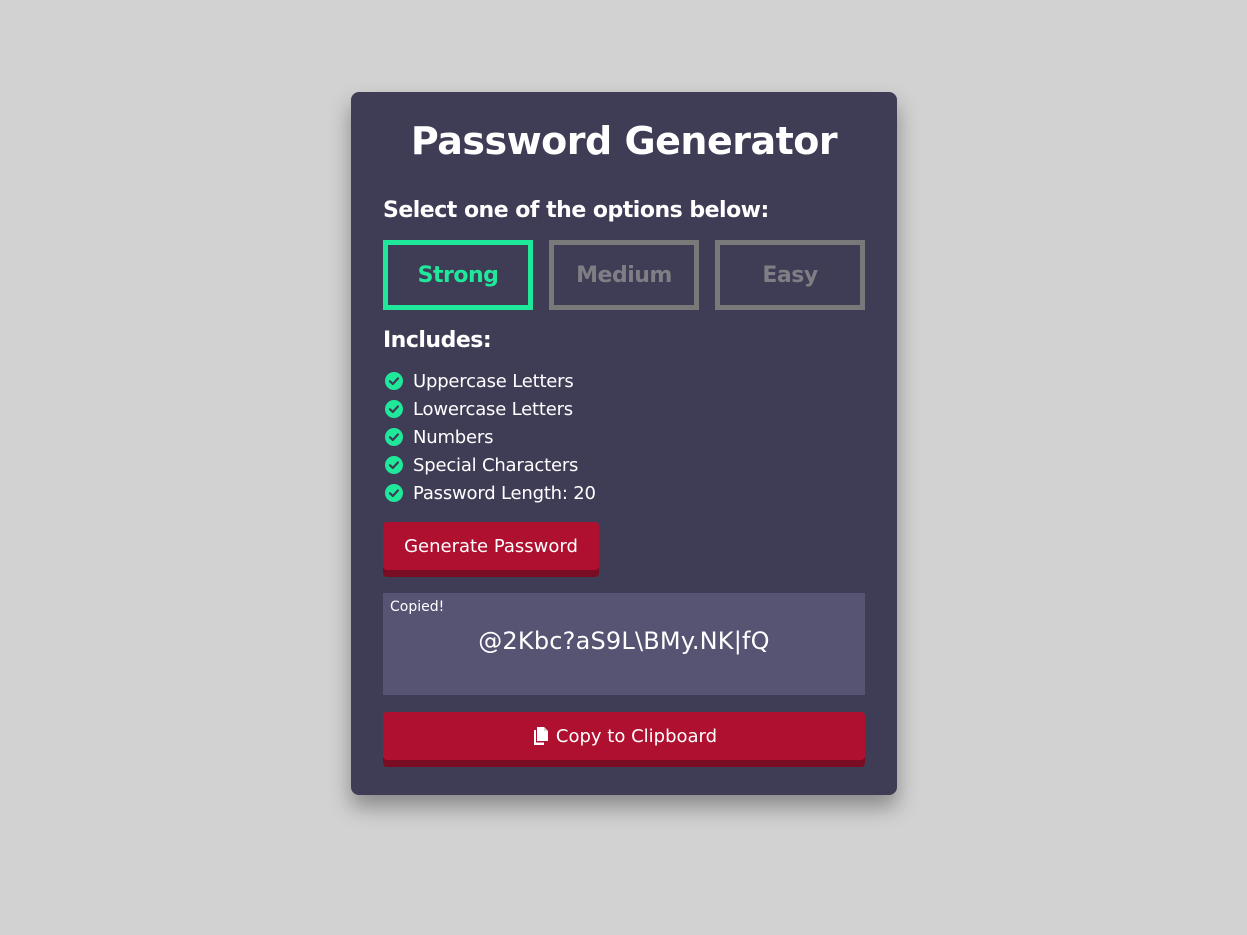 Image resolution: width=1247 pixels, height=935 pixels. What do you see at coordinates (624, 141) in the screenshot?
I see `page-title: Password Generator` at bounding box center [624, 141].